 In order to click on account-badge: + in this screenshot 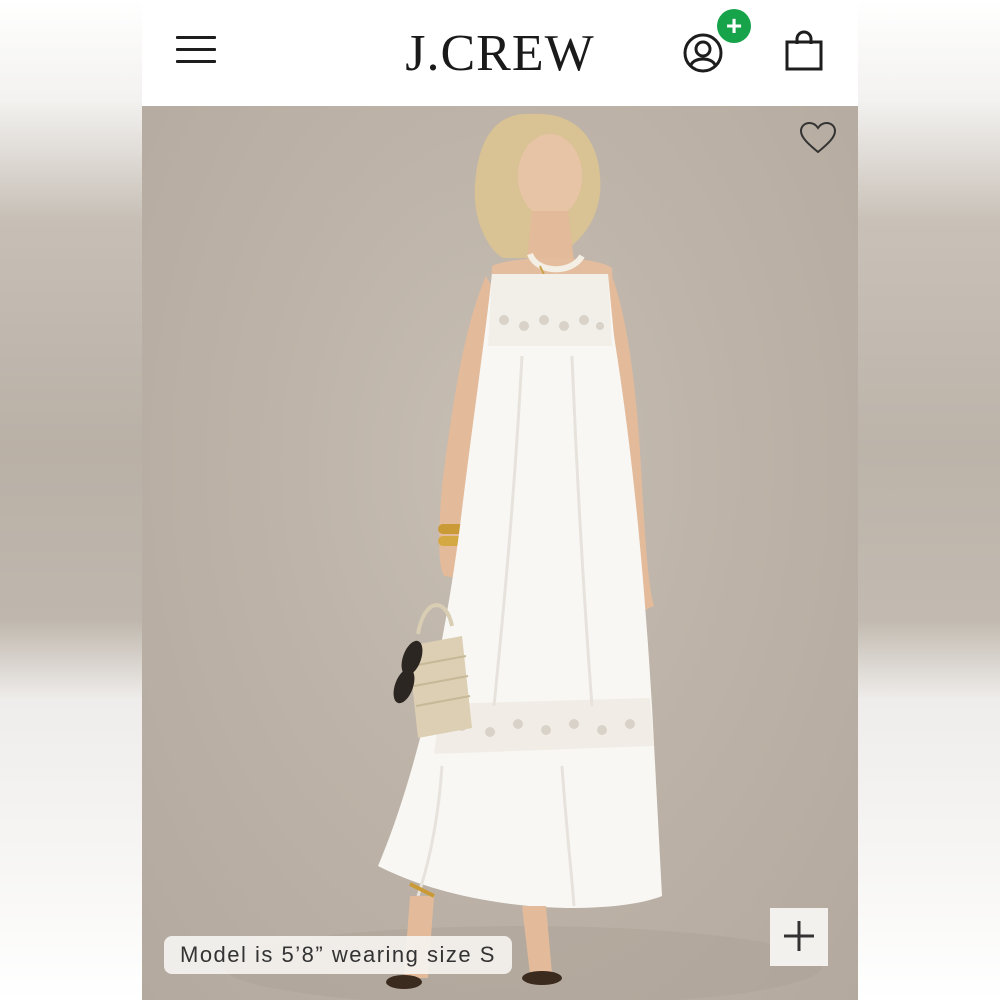, I will do `click(734, 26)`.